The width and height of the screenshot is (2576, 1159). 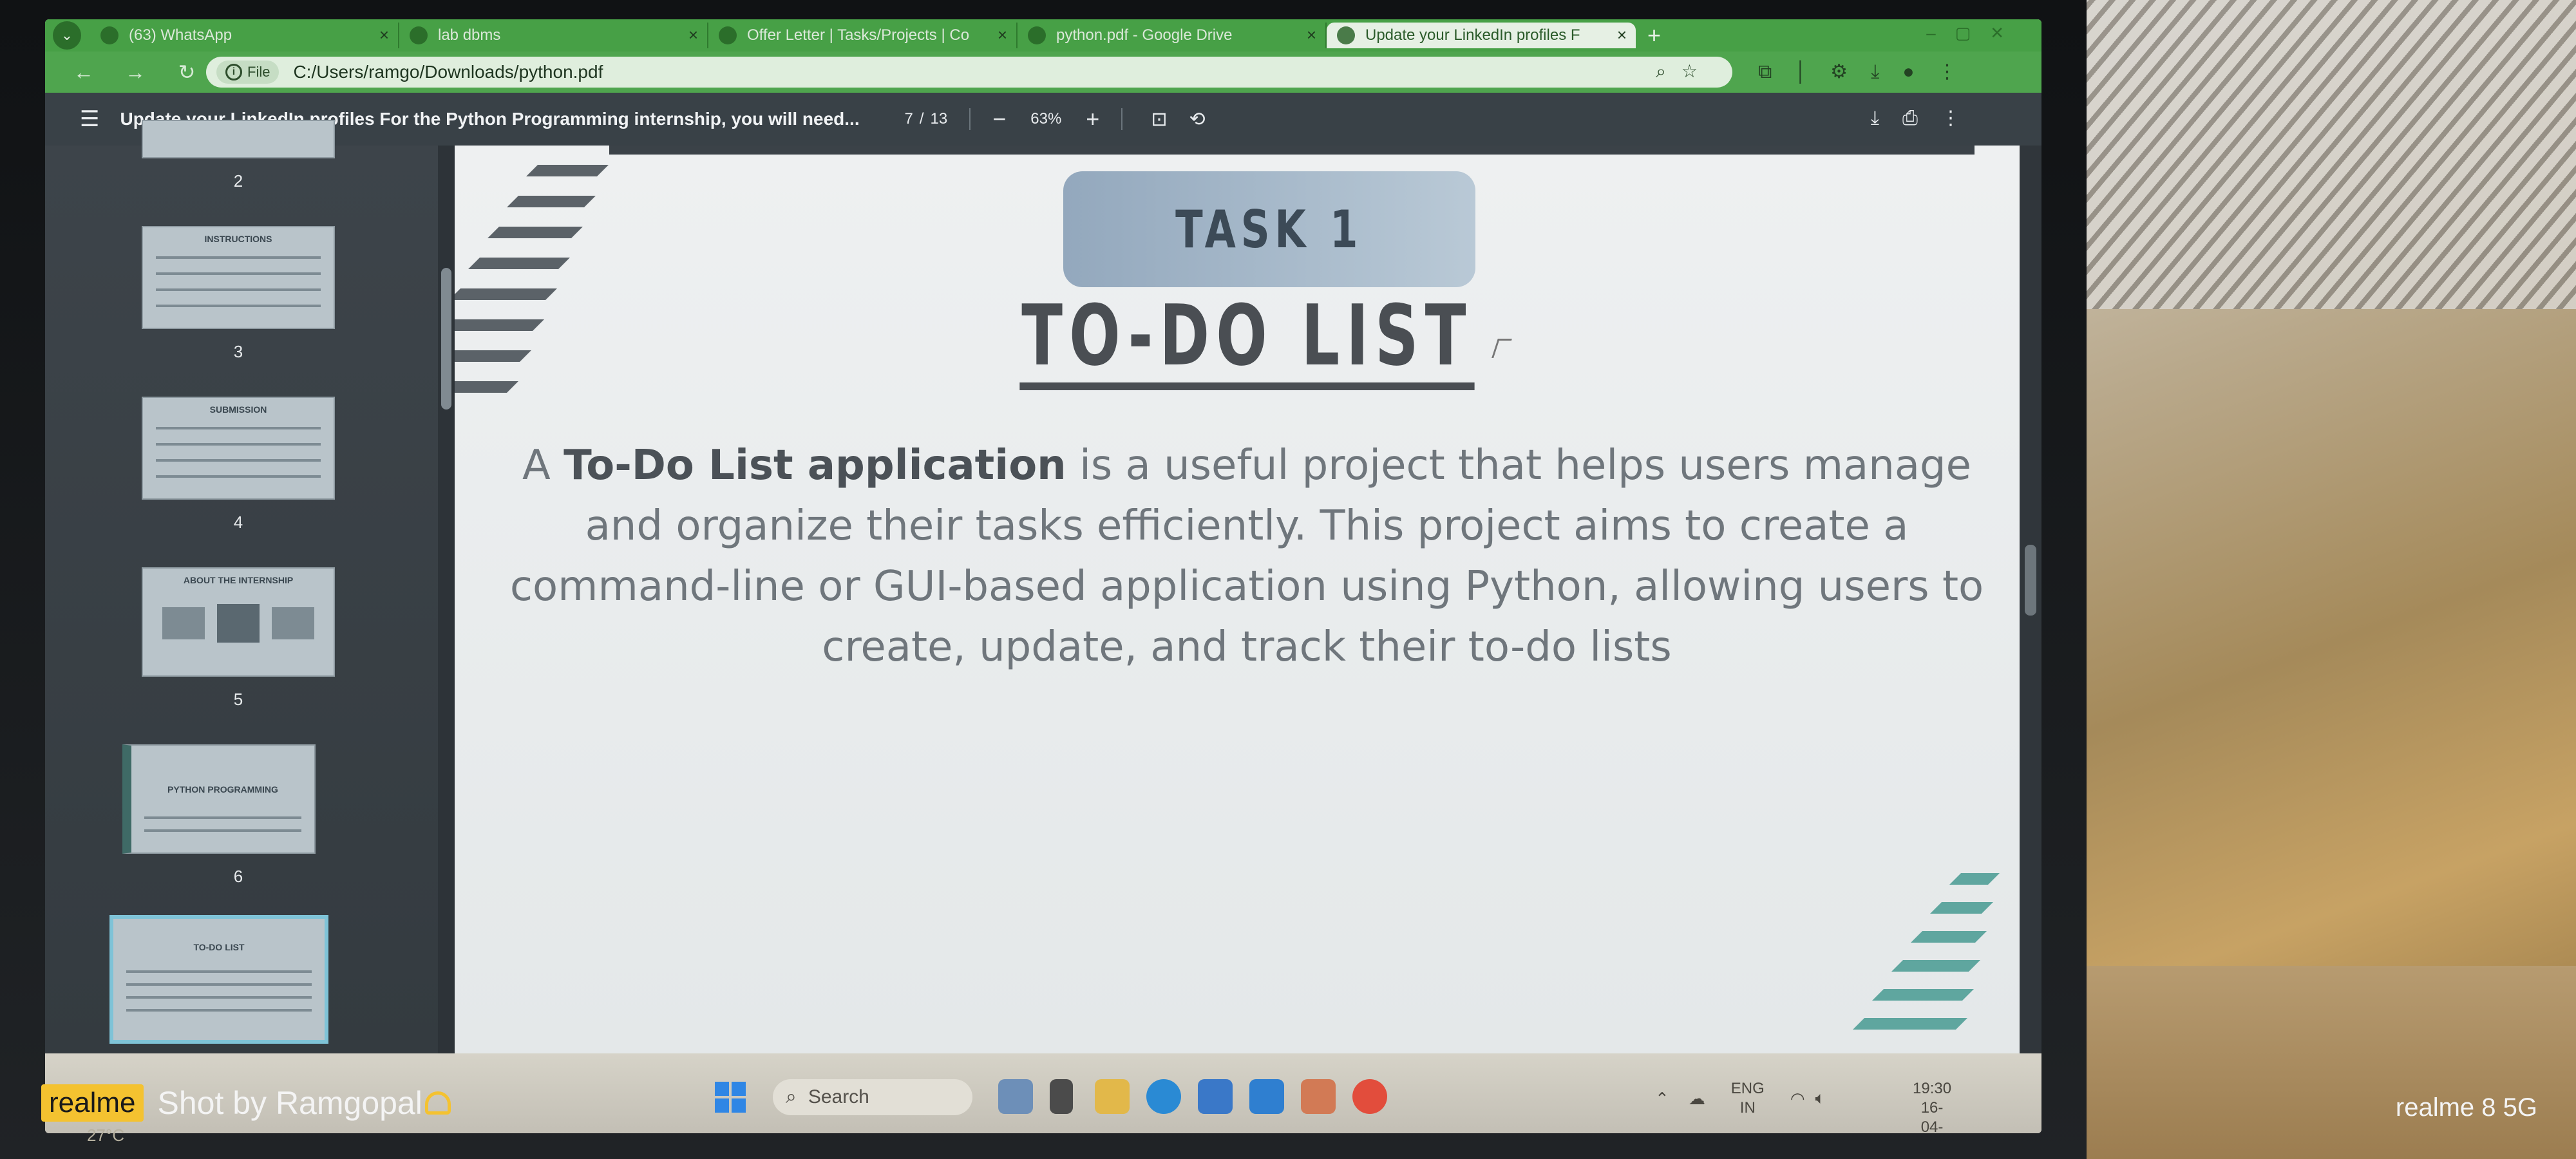 What do you see at coordinates (1748, 1098) in the screenshot?
I see `language-indicator: ENG IN` at bounding box center [1748, 1098].